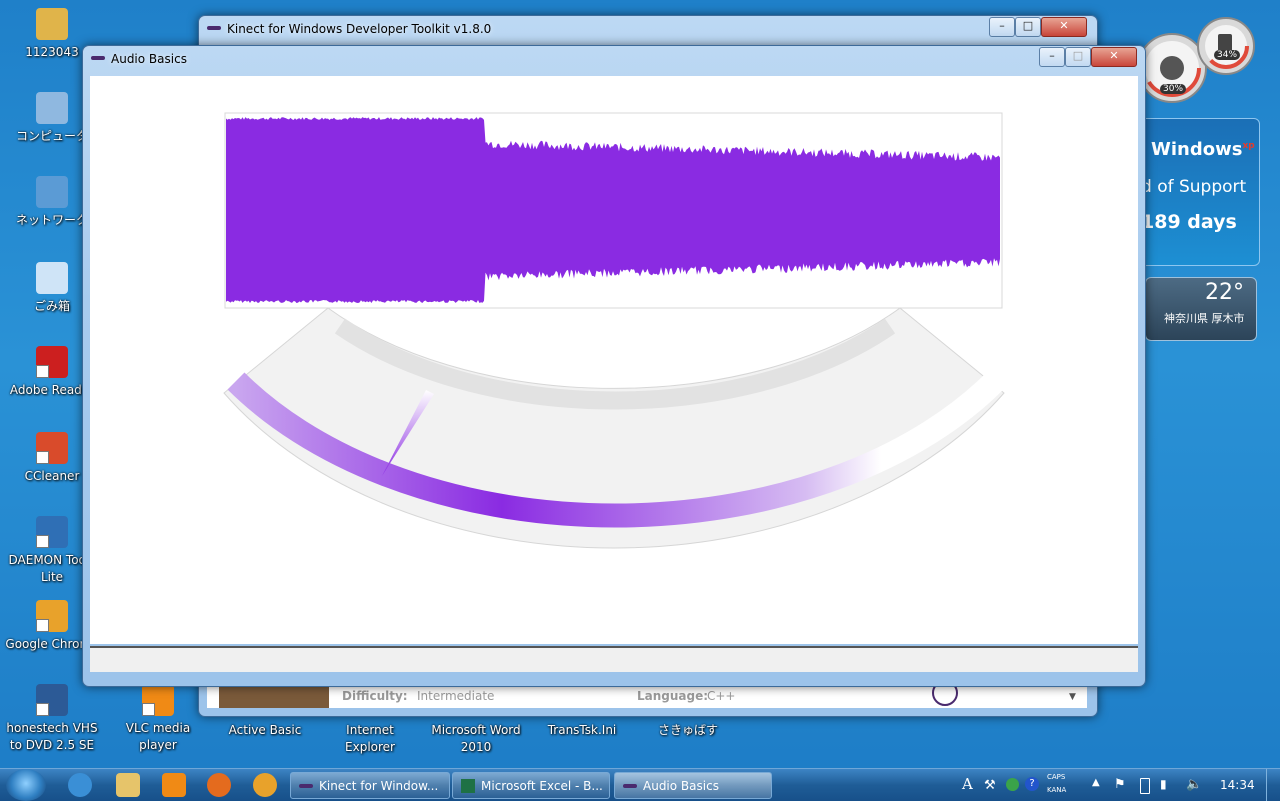 The image size is (1280, 801). What do you see at coordinates (1224, 292) in the screenshot?
I see `temperature: 22°` at bounding box center [1224, 292].